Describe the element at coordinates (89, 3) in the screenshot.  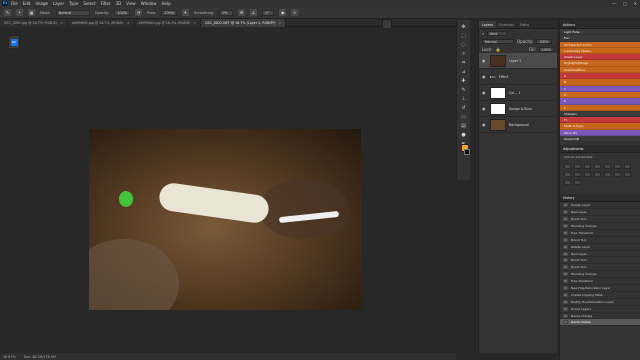
I see `menu-select: Select` at that location.